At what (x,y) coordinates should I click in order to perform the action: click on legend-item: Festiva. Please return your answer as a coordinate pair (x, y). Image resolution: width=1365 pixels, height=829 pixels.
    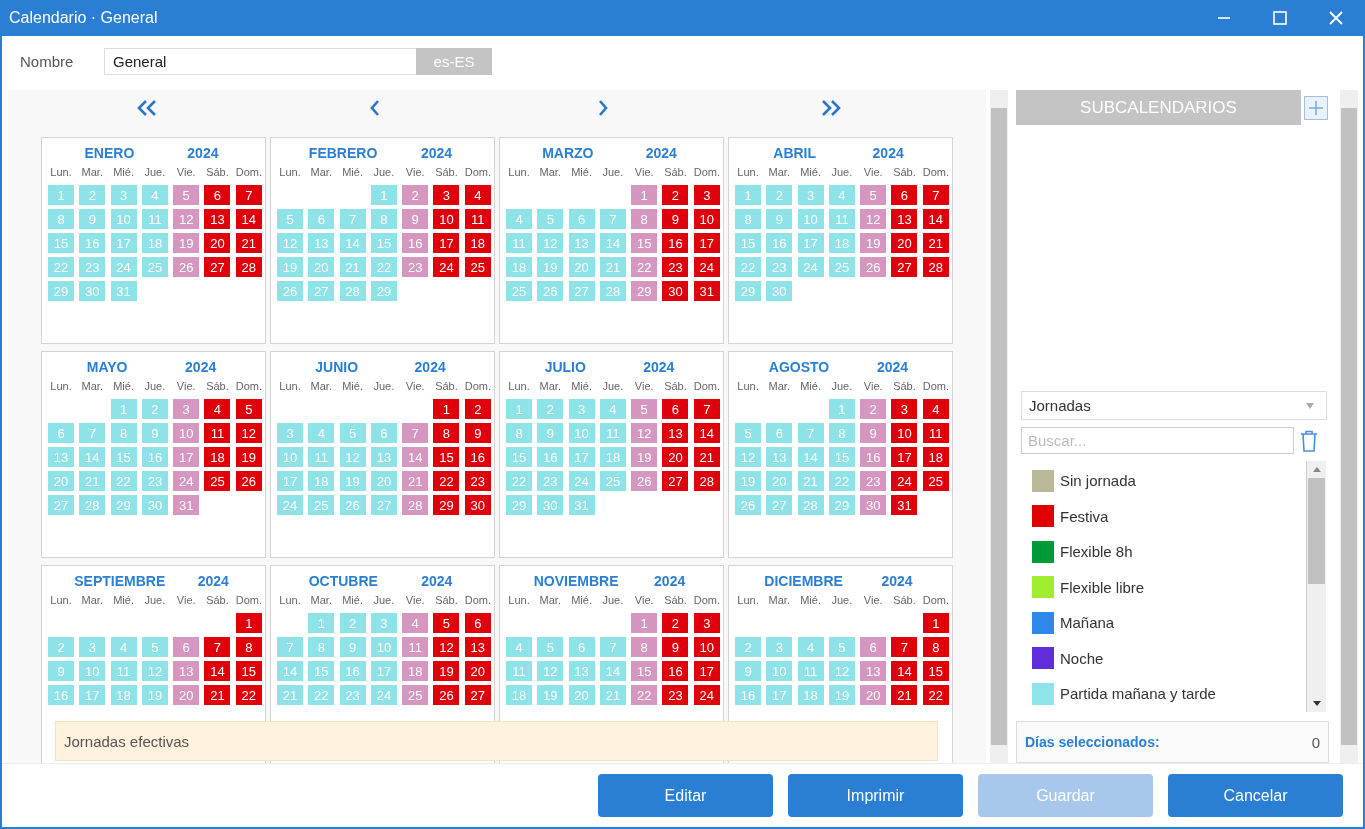
    Looking at the image, I should click on (1169, 516).